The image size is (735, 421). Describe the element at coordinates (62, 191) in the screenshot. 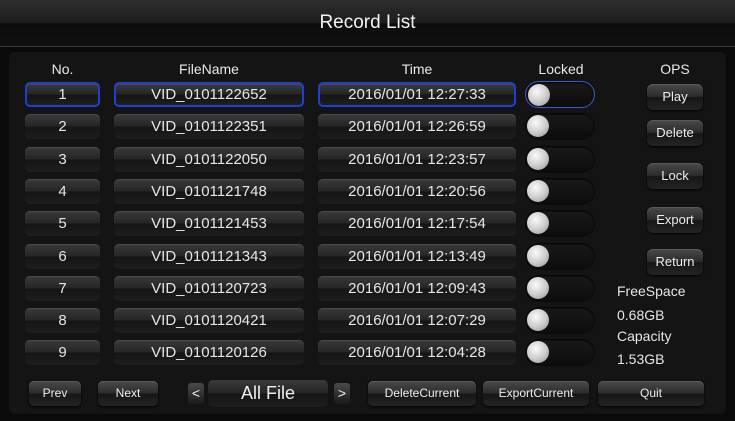

I see `row-number: 4` at that location.